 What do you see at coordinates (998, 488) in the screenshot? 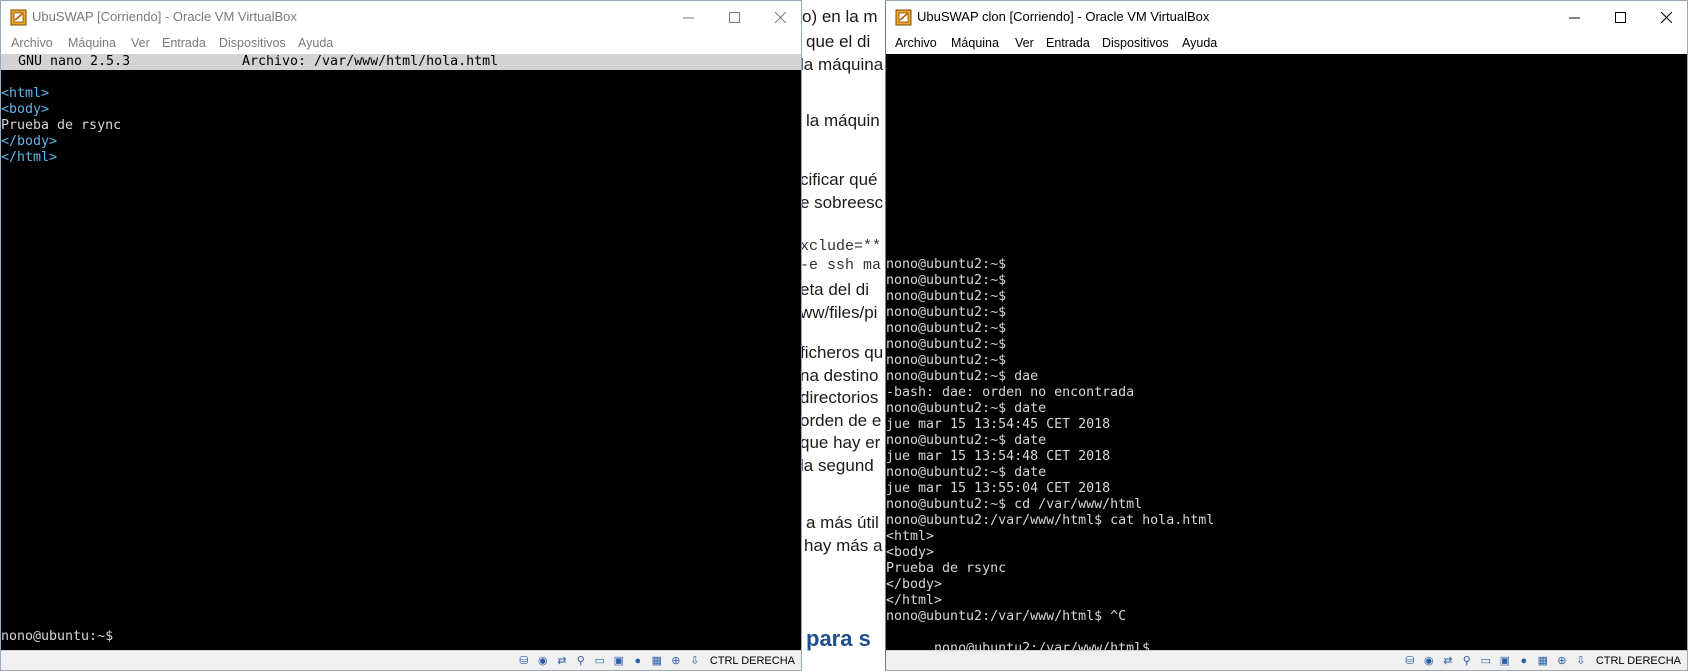
I see `terminal-line: jue mar 15 13:55:04 CET 2018` at bounding box center [998, 488].